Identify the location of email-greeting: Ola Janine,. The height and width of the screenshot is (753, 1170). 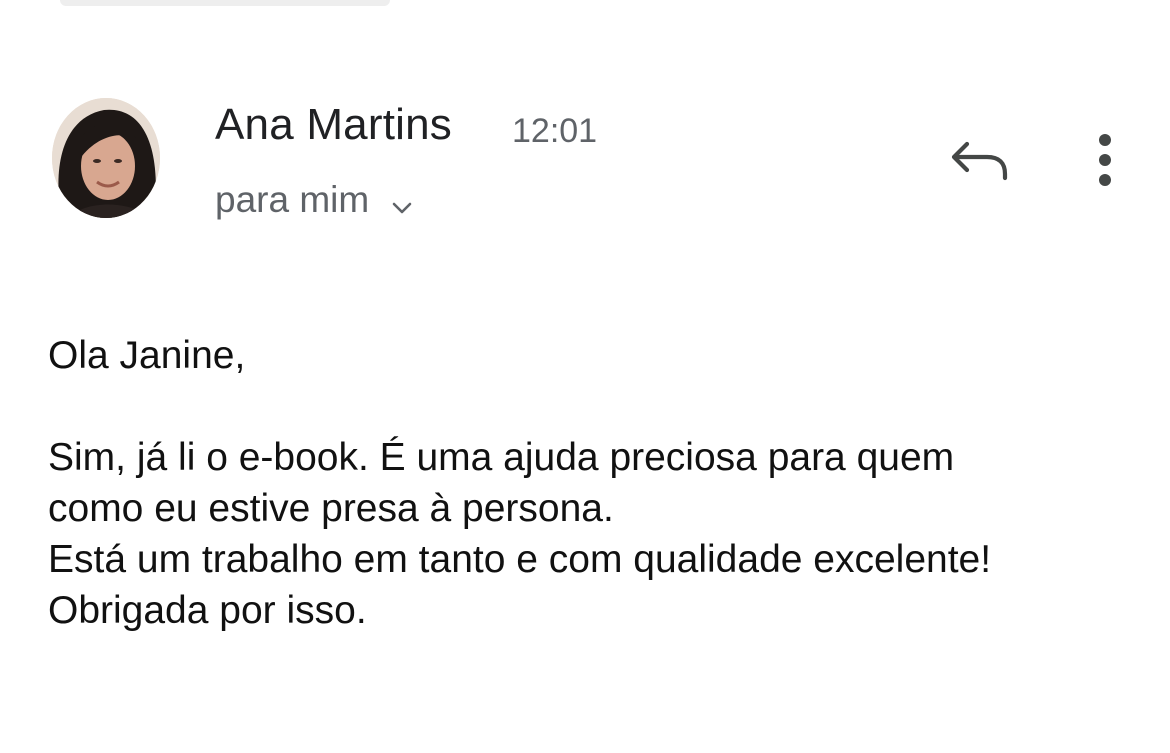
(147, 355).